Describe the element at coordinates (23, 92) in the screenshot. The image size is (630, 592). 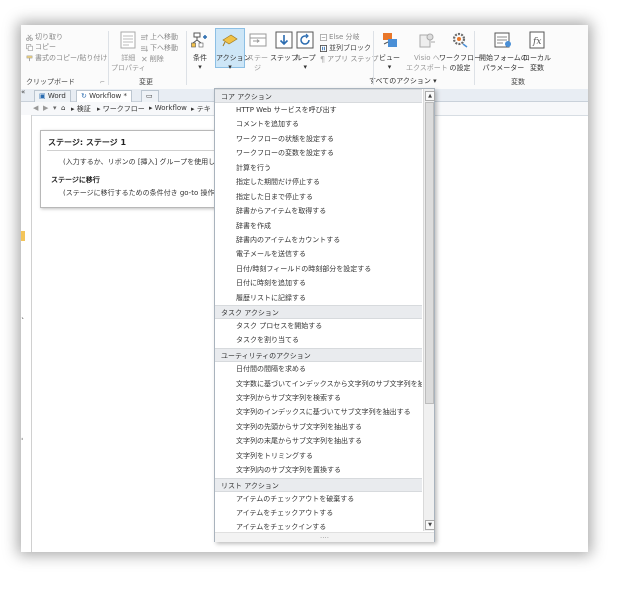
I see `pin-marker: «` at that location.